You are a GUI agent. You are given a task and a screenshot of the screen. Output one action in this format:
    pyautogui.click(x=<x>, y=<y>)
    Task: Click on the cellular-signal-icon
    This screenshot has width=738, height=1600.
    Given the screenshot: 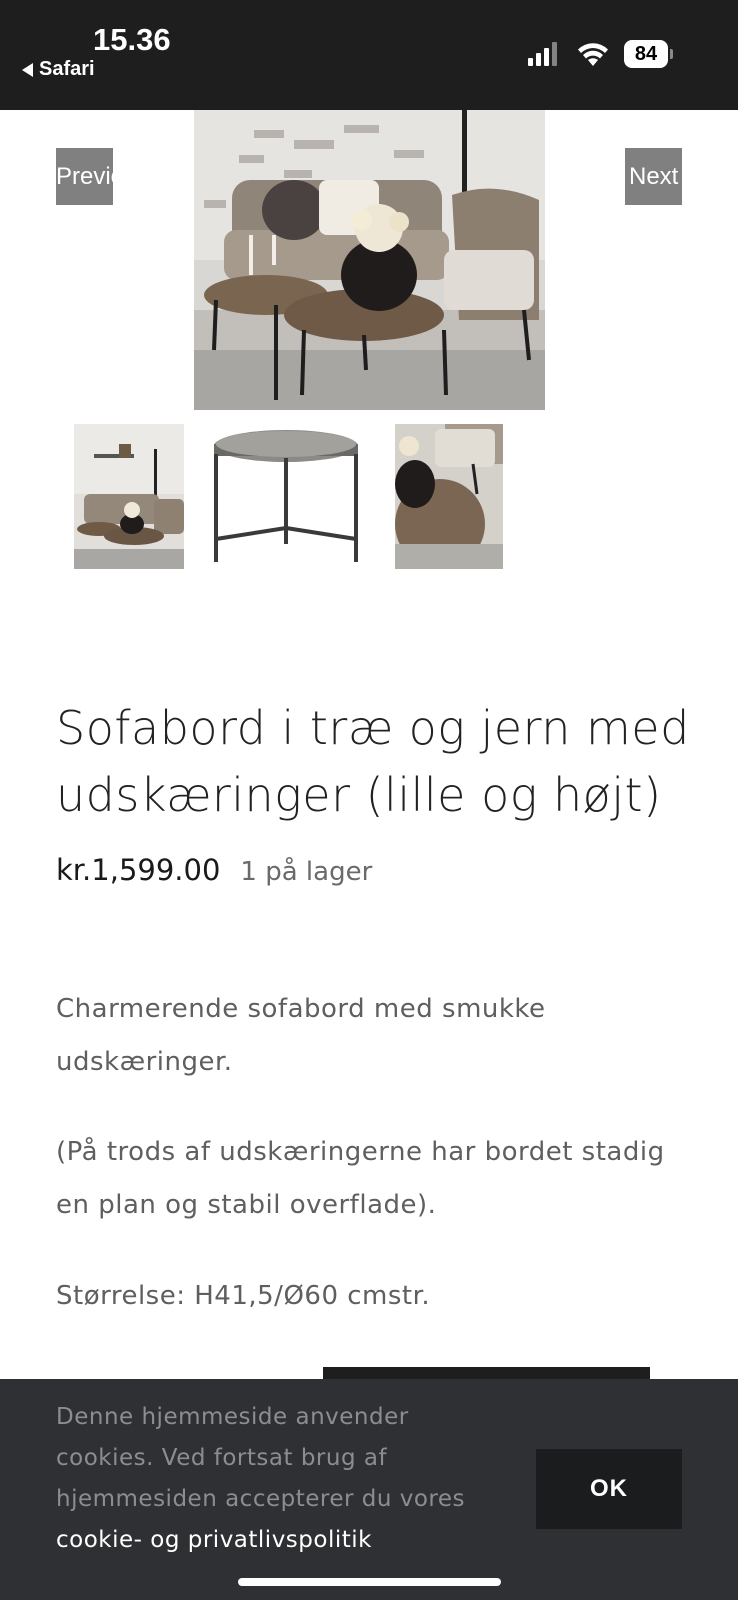 What is the action you would take?
    pyautogui.click(x=542, y=54)
    